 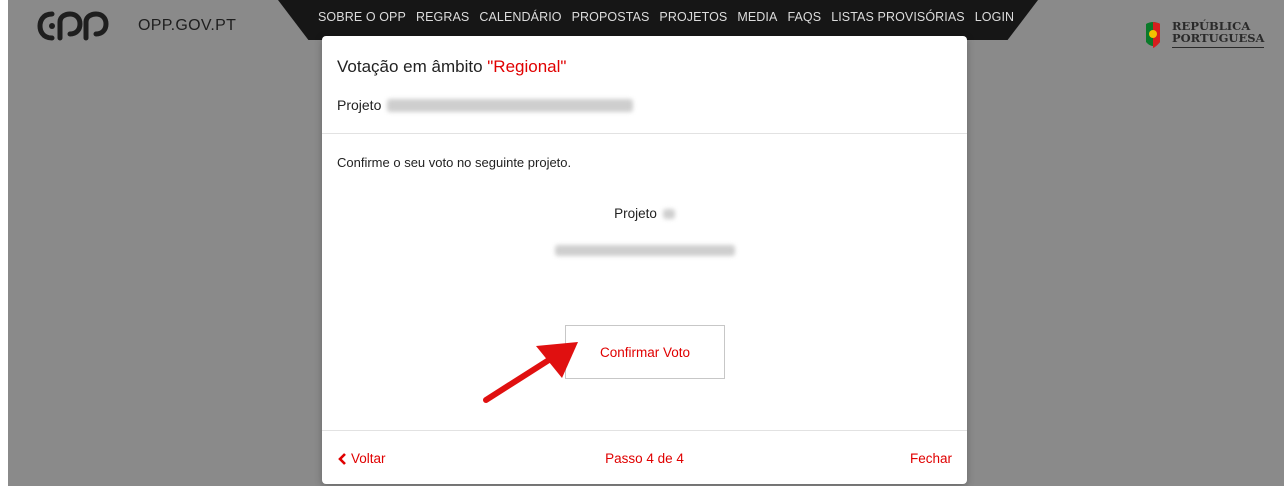 I want to click on modal-title-accent: "Regional", so click(x=527, y=66).